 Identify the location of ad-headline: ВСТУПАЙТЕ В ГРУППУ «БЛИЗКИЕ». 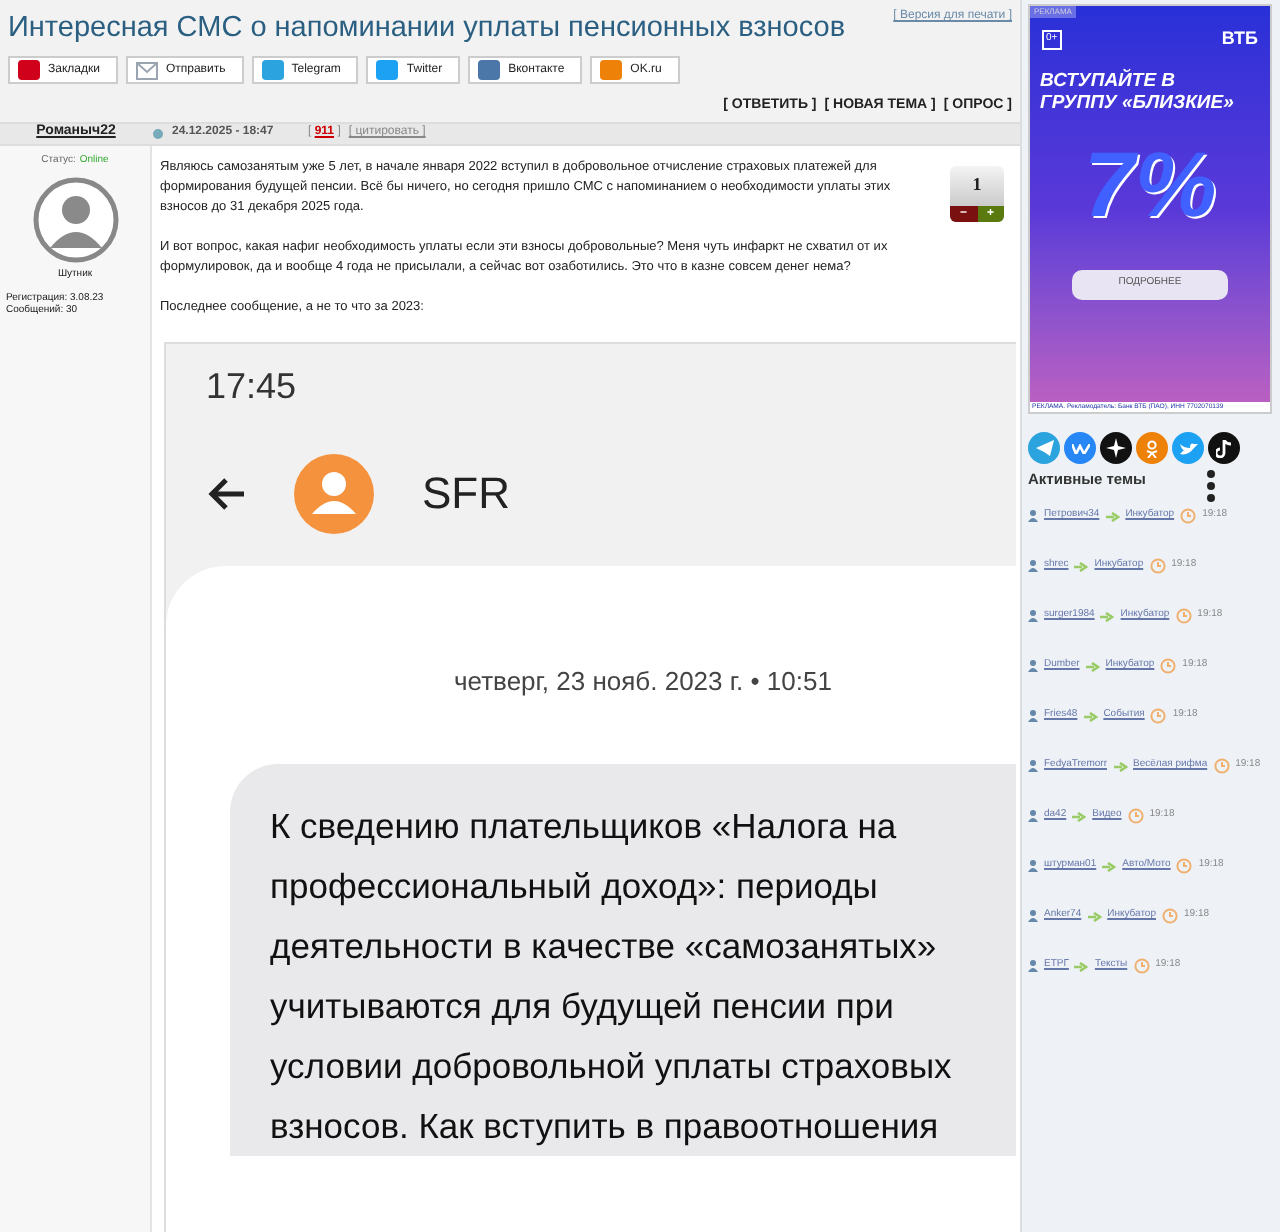
(1137, 91).